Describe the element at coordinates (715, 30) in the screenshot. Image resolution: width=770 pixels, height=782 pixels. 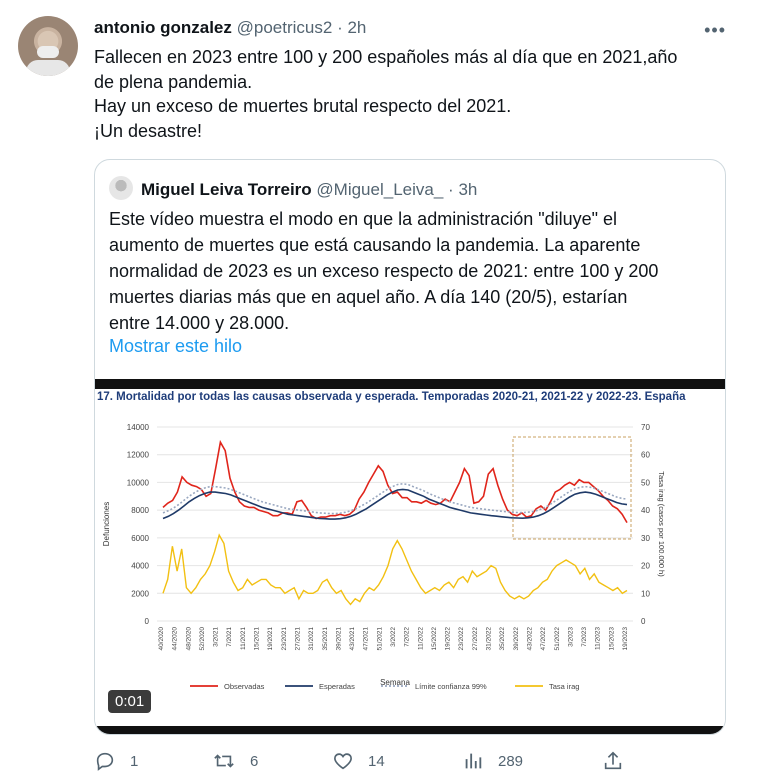
I see `more-horizontal-icon: •••` at that location.